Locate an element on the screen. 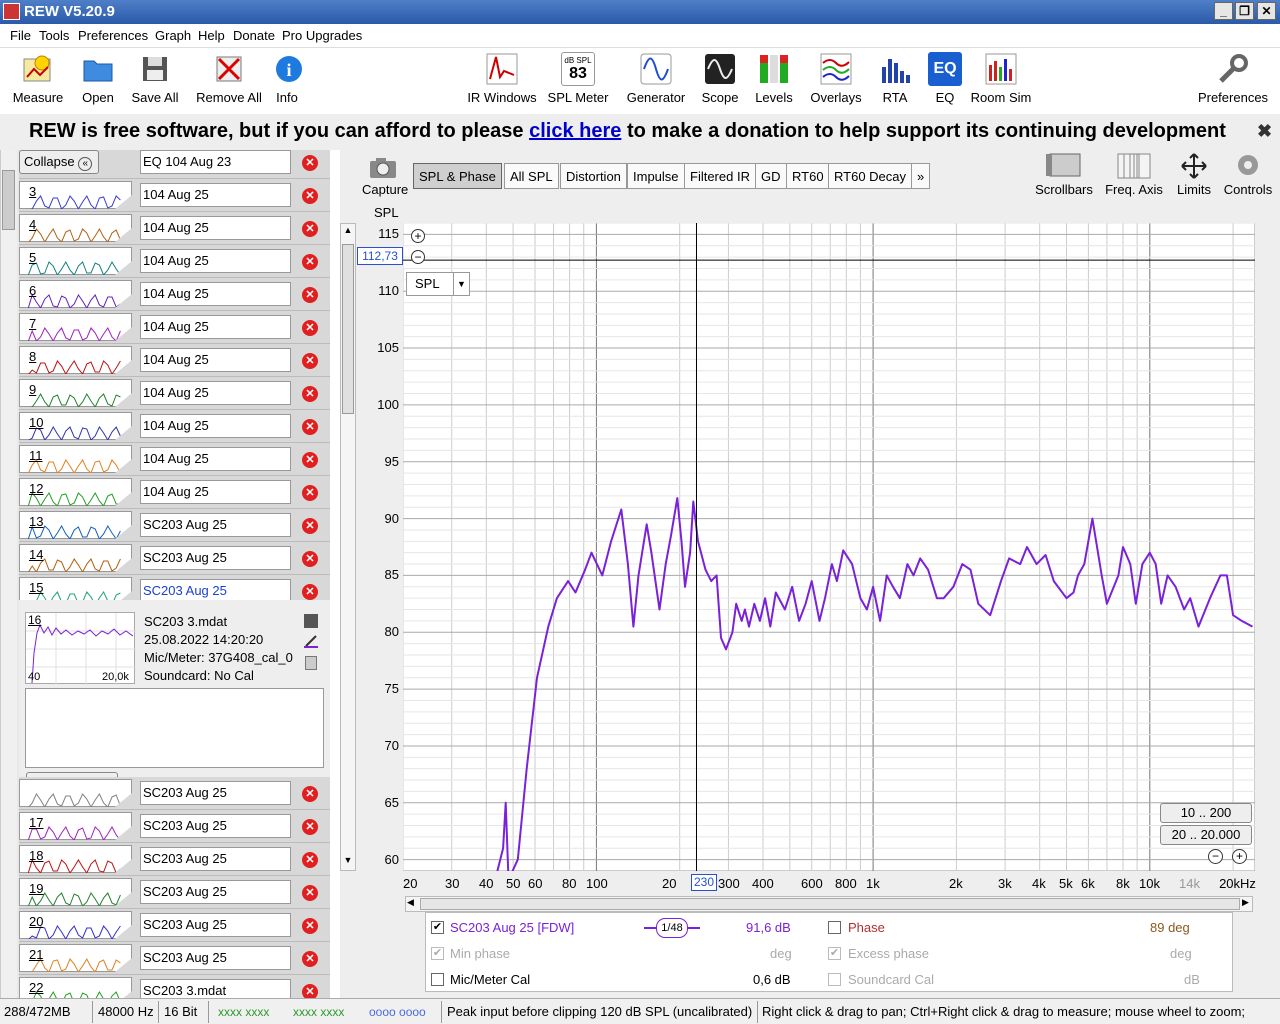 This screenshot has width=1280, height=1024. menu-tools: Tools is located at coordinates (54, 35).